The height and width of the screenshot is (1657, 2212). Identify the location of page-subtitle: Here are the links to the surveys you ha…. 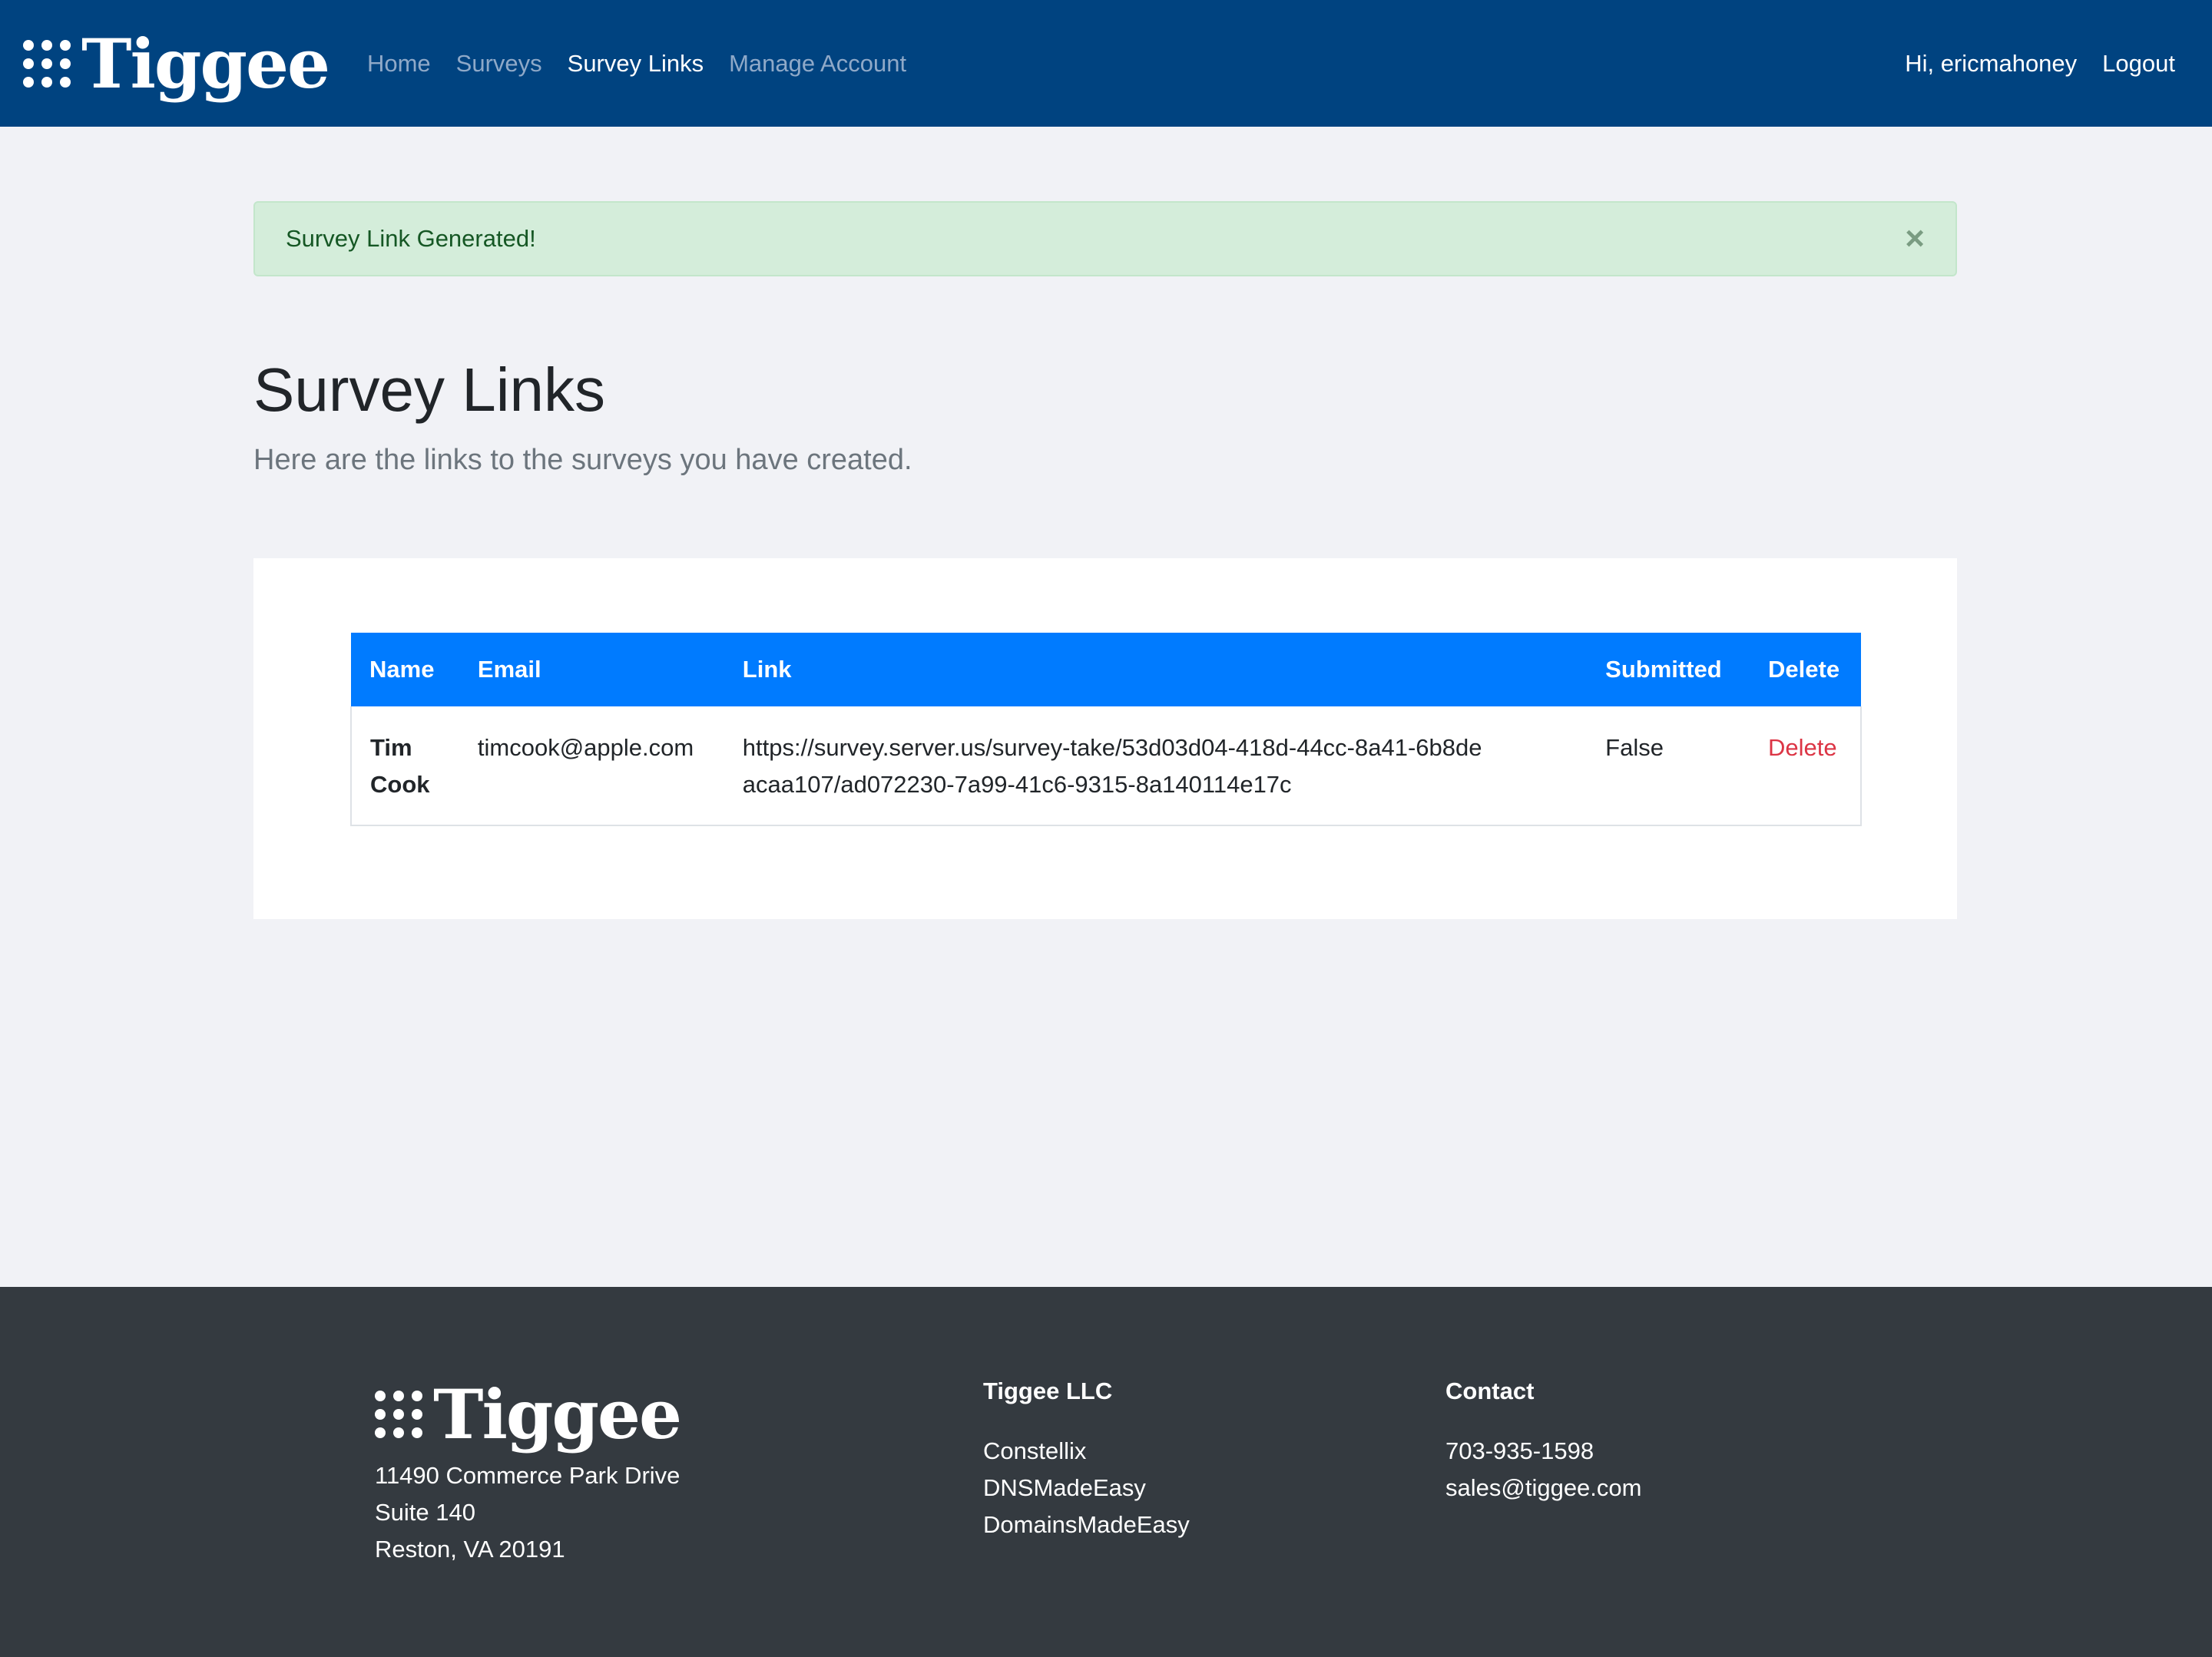
(583, 460).